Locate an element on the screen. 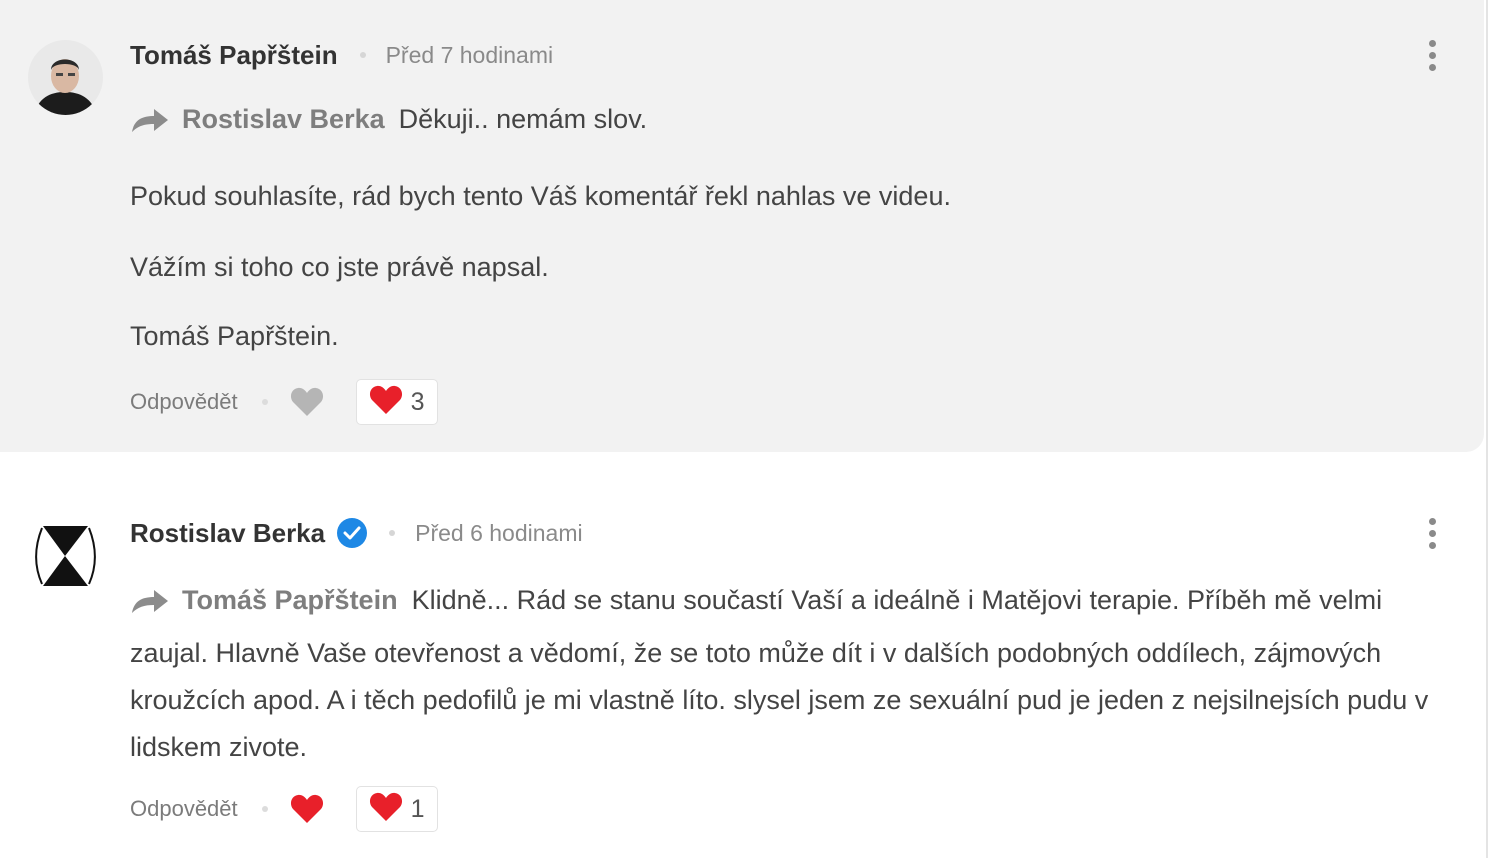 The height and width of the screenshot is (858, 1500). comment-paragraph: Vážím si toho co jste právě napsal. is located at coordinates (339, 267).